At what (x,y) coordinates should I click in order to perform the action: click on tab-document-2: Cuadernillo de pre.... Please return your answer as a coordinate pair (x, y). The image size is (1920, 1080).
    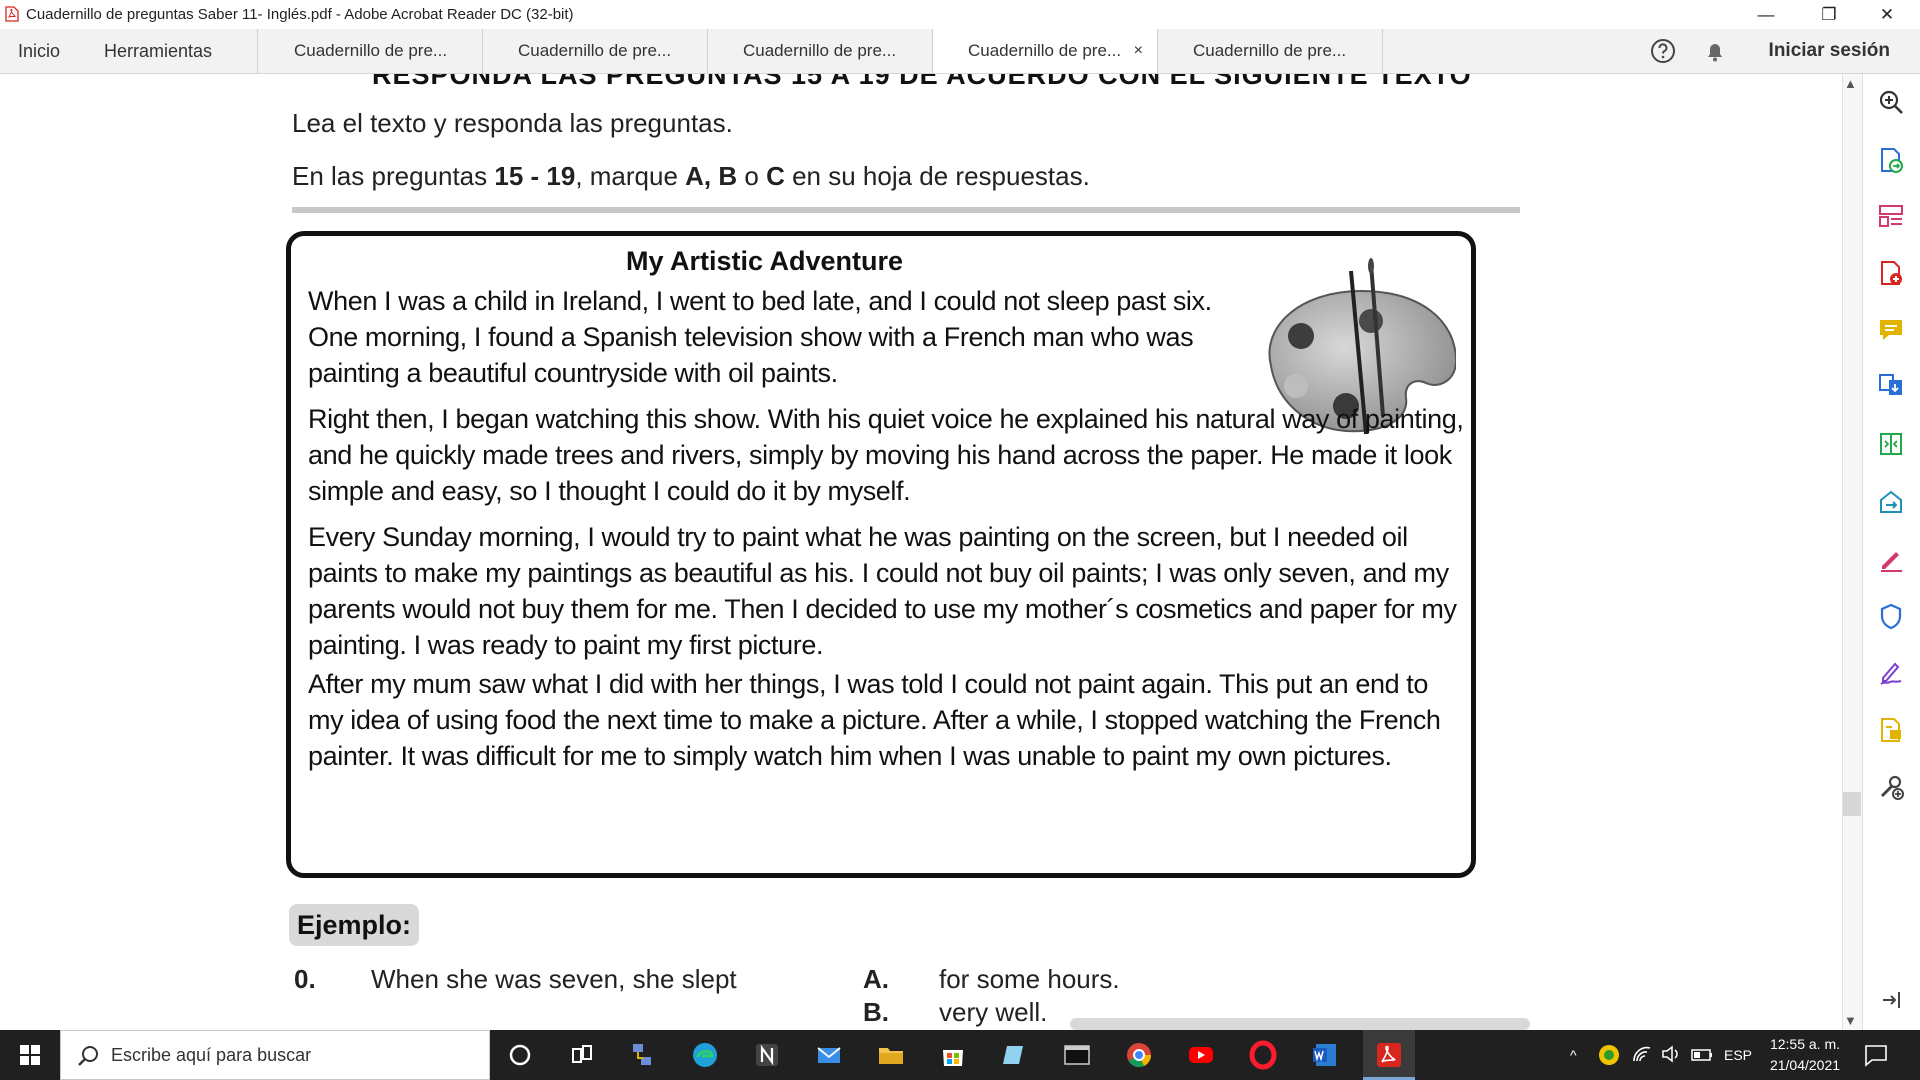
    Looking at the image, I should click on (595, 51).